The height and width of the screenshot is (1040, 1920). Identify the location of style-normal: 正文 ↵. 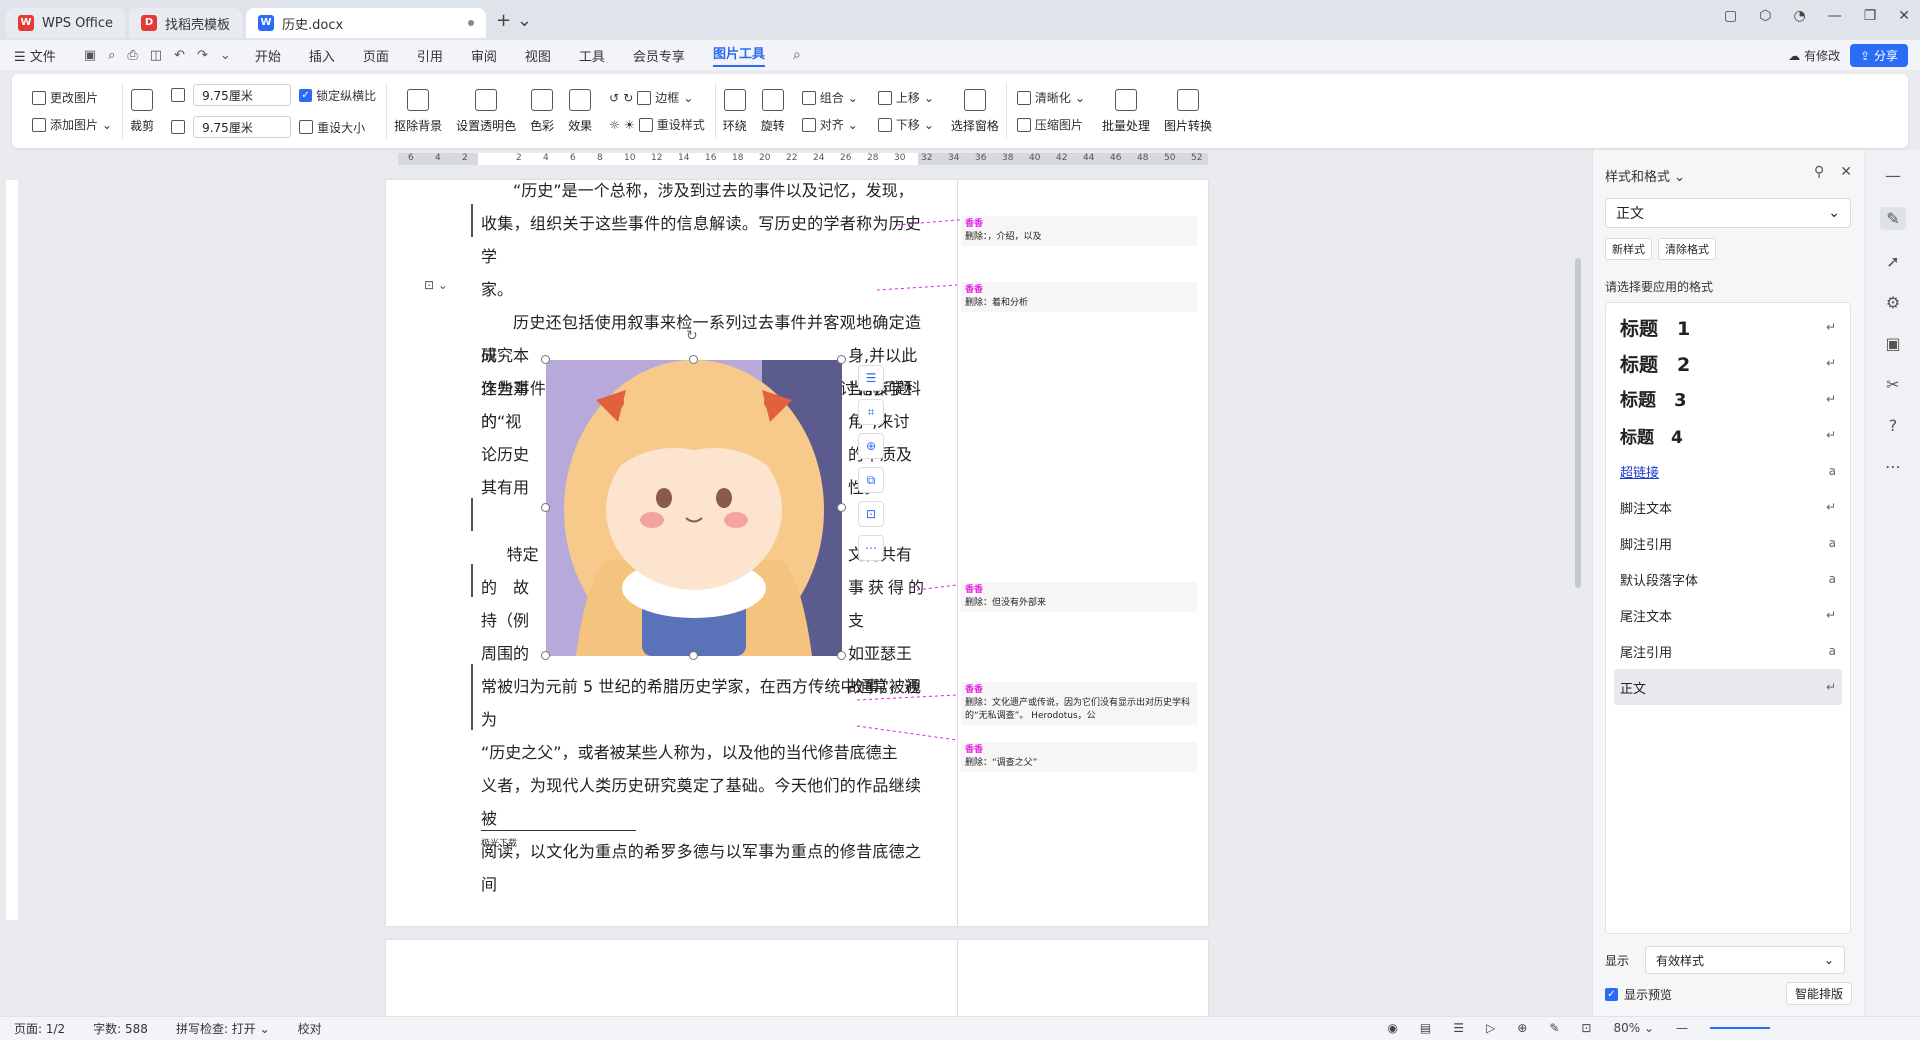
(1728, 687).